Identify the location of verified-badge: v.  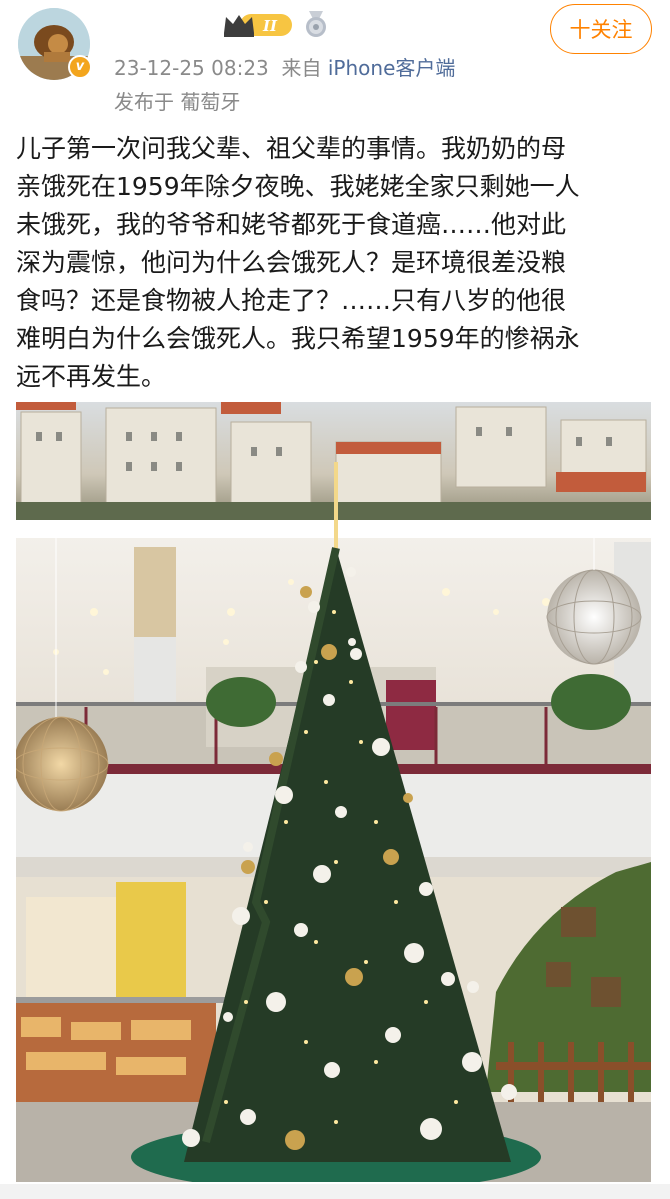
(80, 67).